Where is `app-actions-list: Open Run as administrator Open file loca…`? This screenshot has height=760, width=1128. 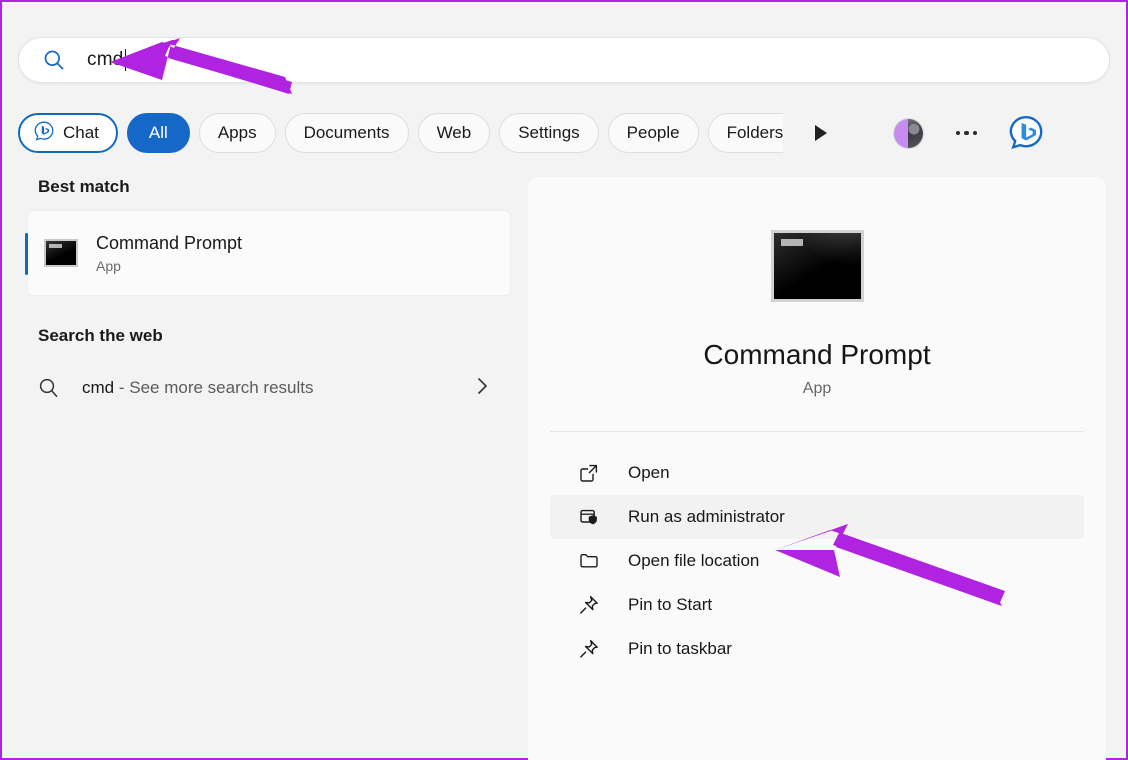 app-actions-list: Open Run as administrator Open file loca… is located at coordinates (817, 561).